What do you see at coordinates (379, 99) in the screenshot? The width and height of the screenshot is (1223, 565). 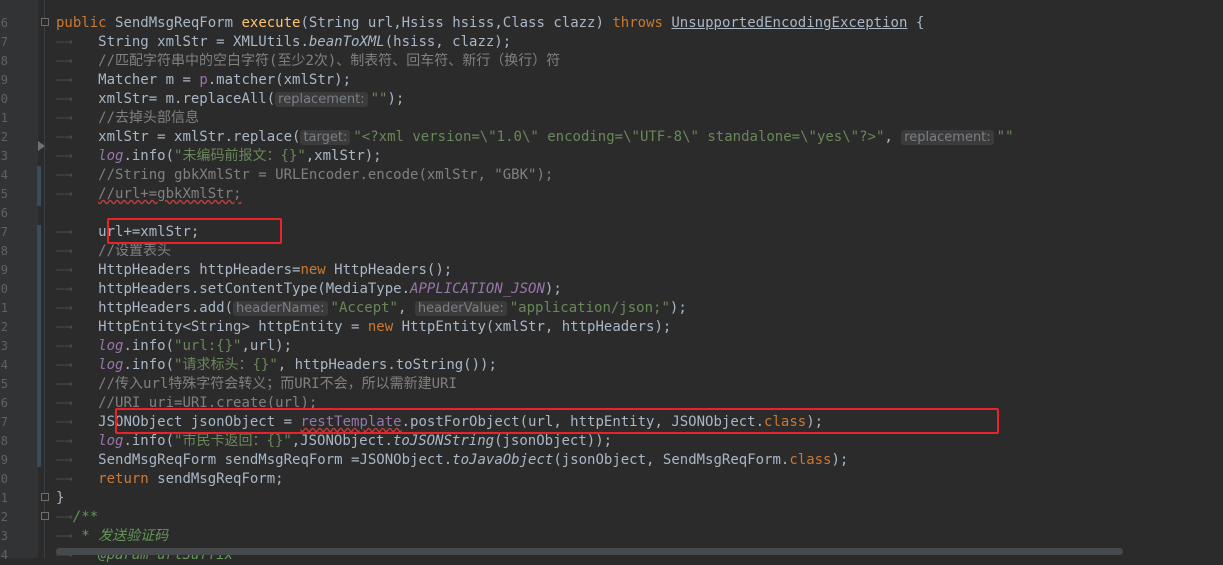 I see `string-literal: ""` at bounding box center [379, 99].